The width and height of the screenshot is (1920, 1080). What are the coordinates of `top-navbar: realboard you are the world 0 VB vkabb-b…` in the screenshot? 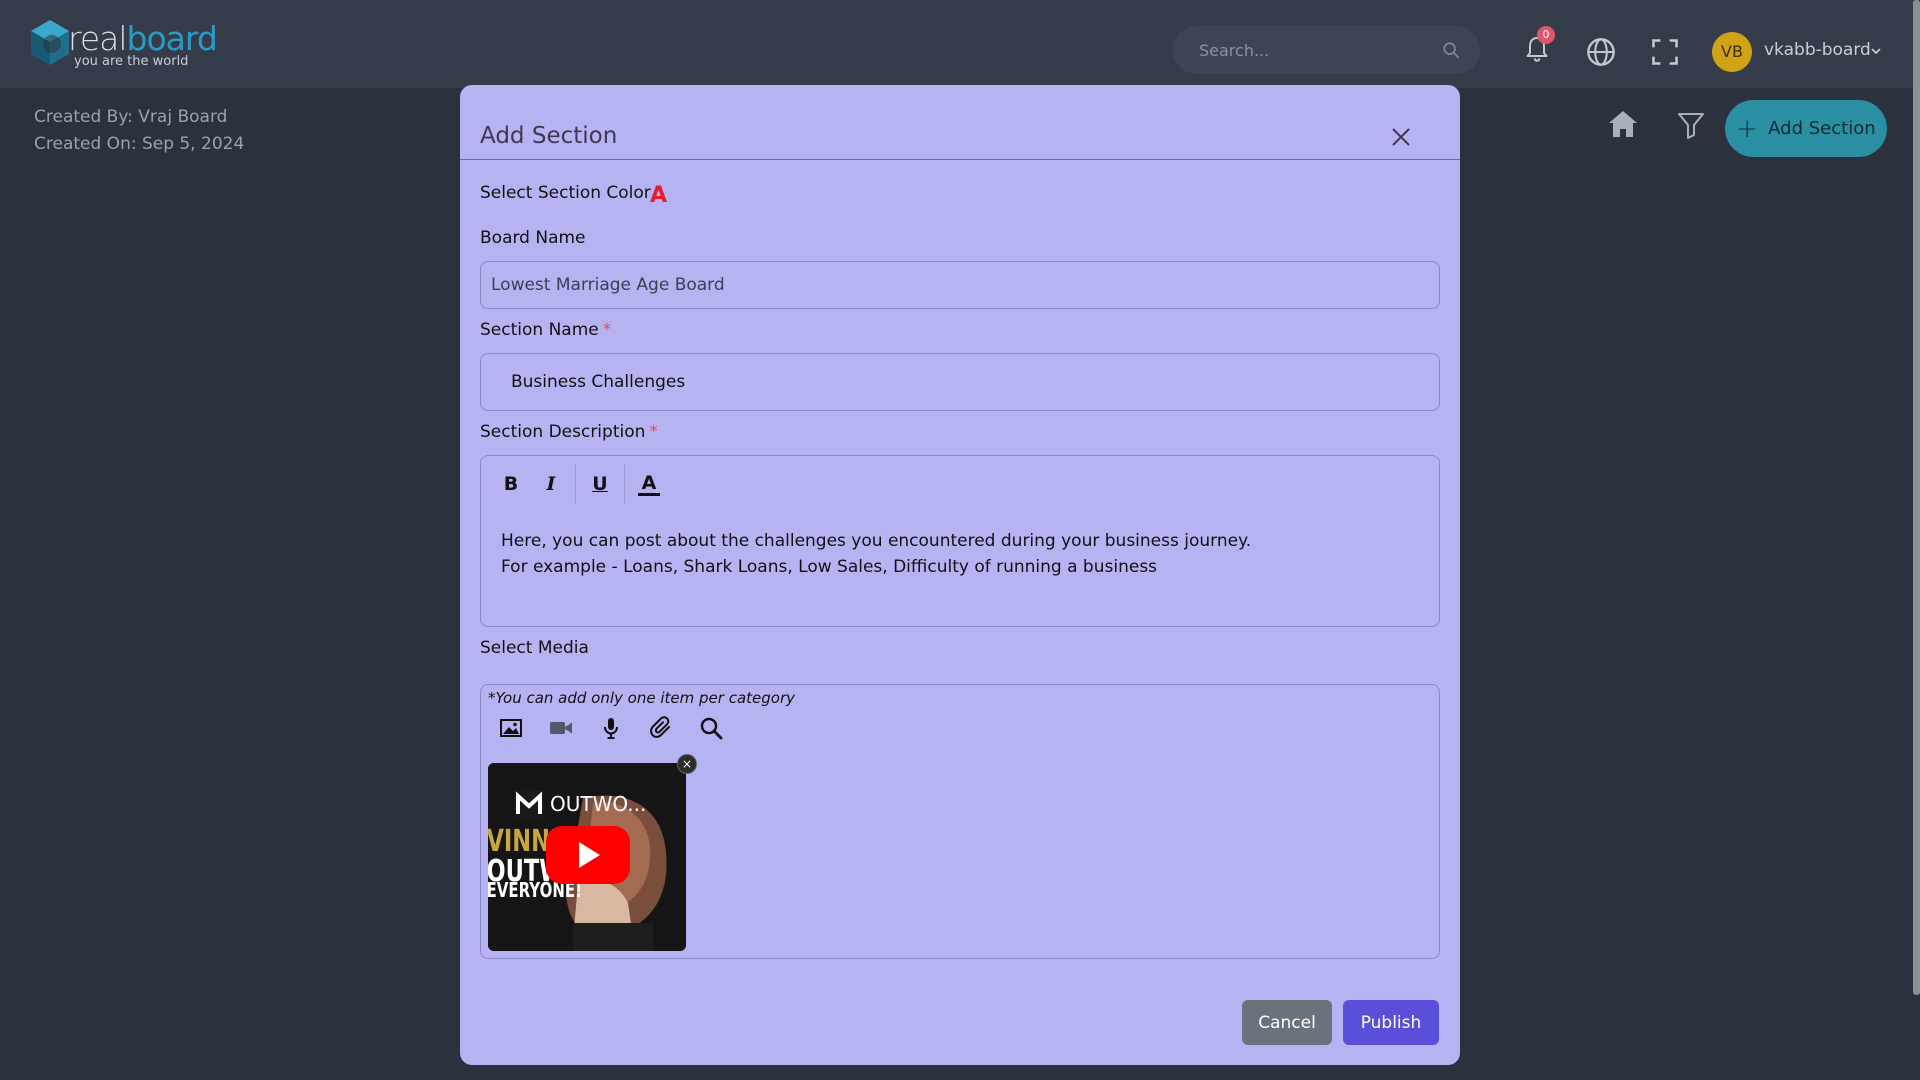 It's located at (960, 44).